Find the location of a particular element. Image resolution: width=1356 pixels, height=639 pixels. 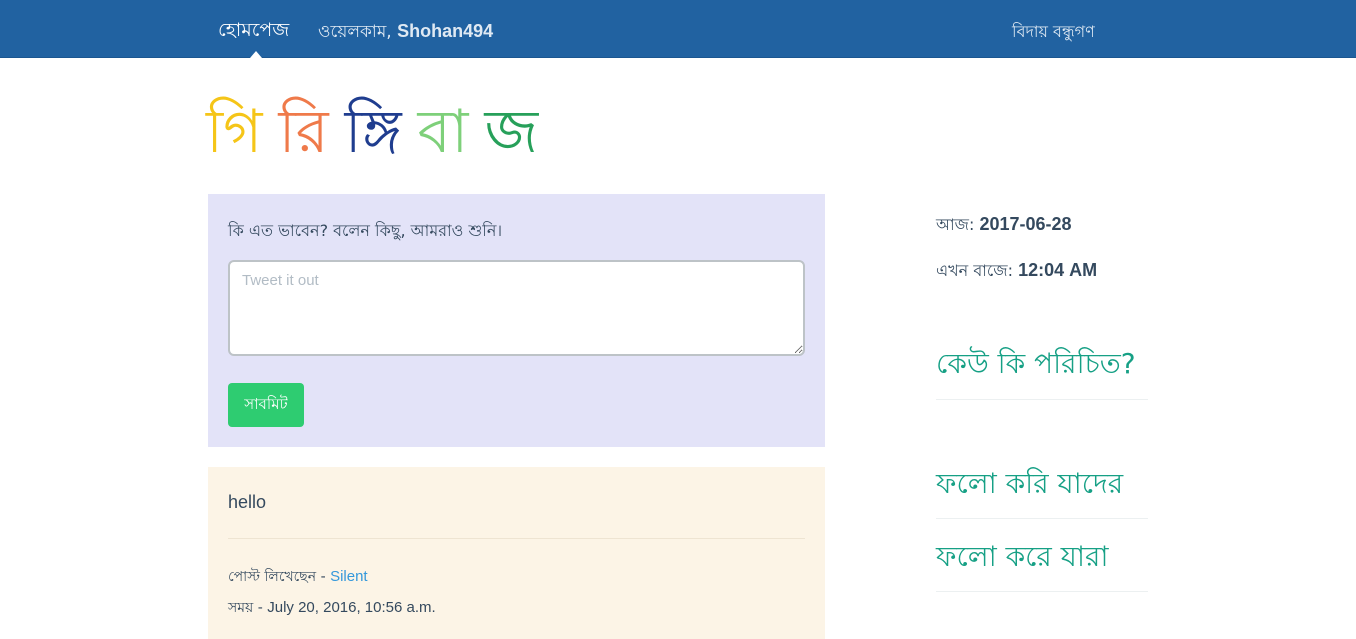

username: Shohan494 is located at coordinates (445, 31).